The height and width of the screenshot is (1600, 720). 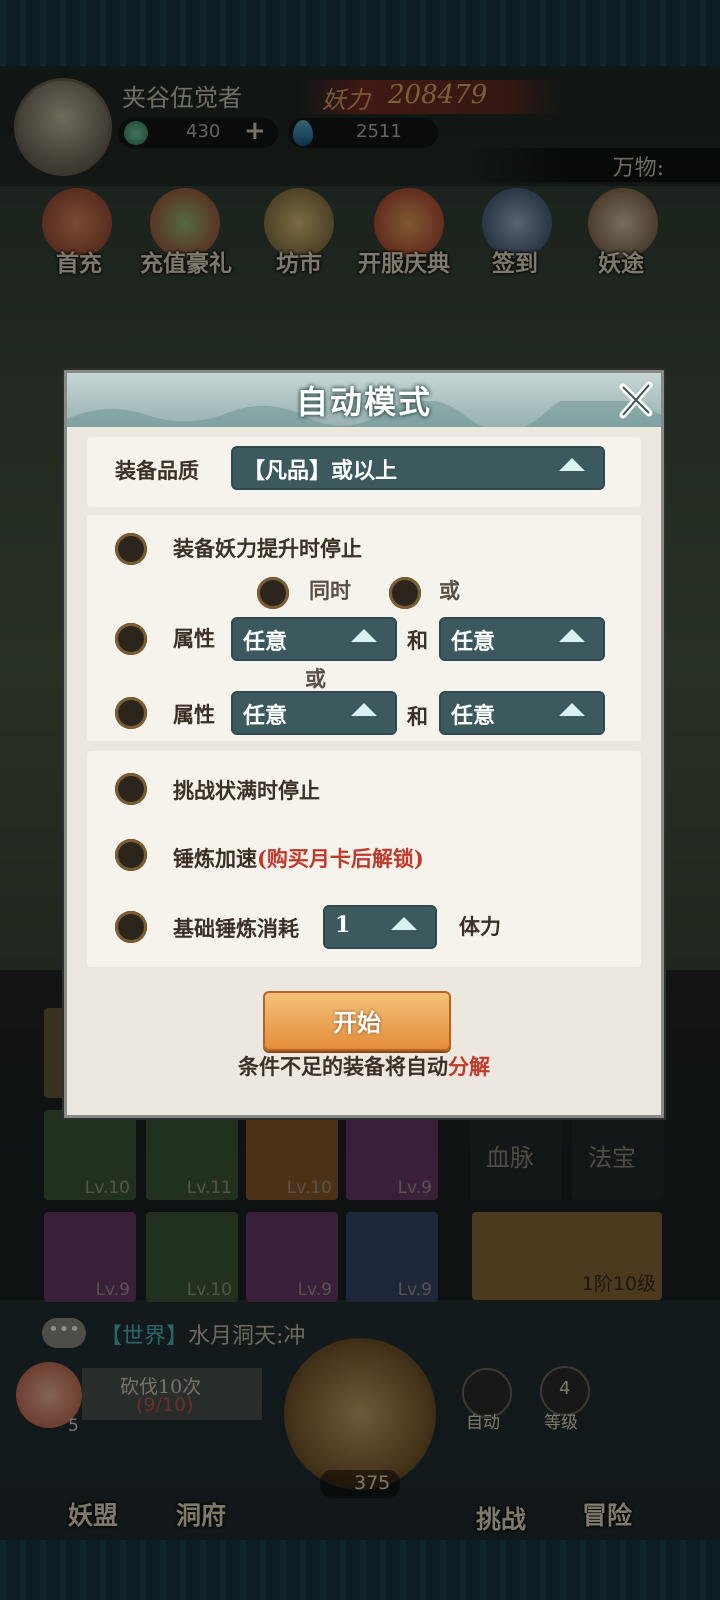 What do you see at coordinates (320, 471) in the screenshot?
I see `quality-value: 【凡品】或以上` at bounding box center [320, 471].